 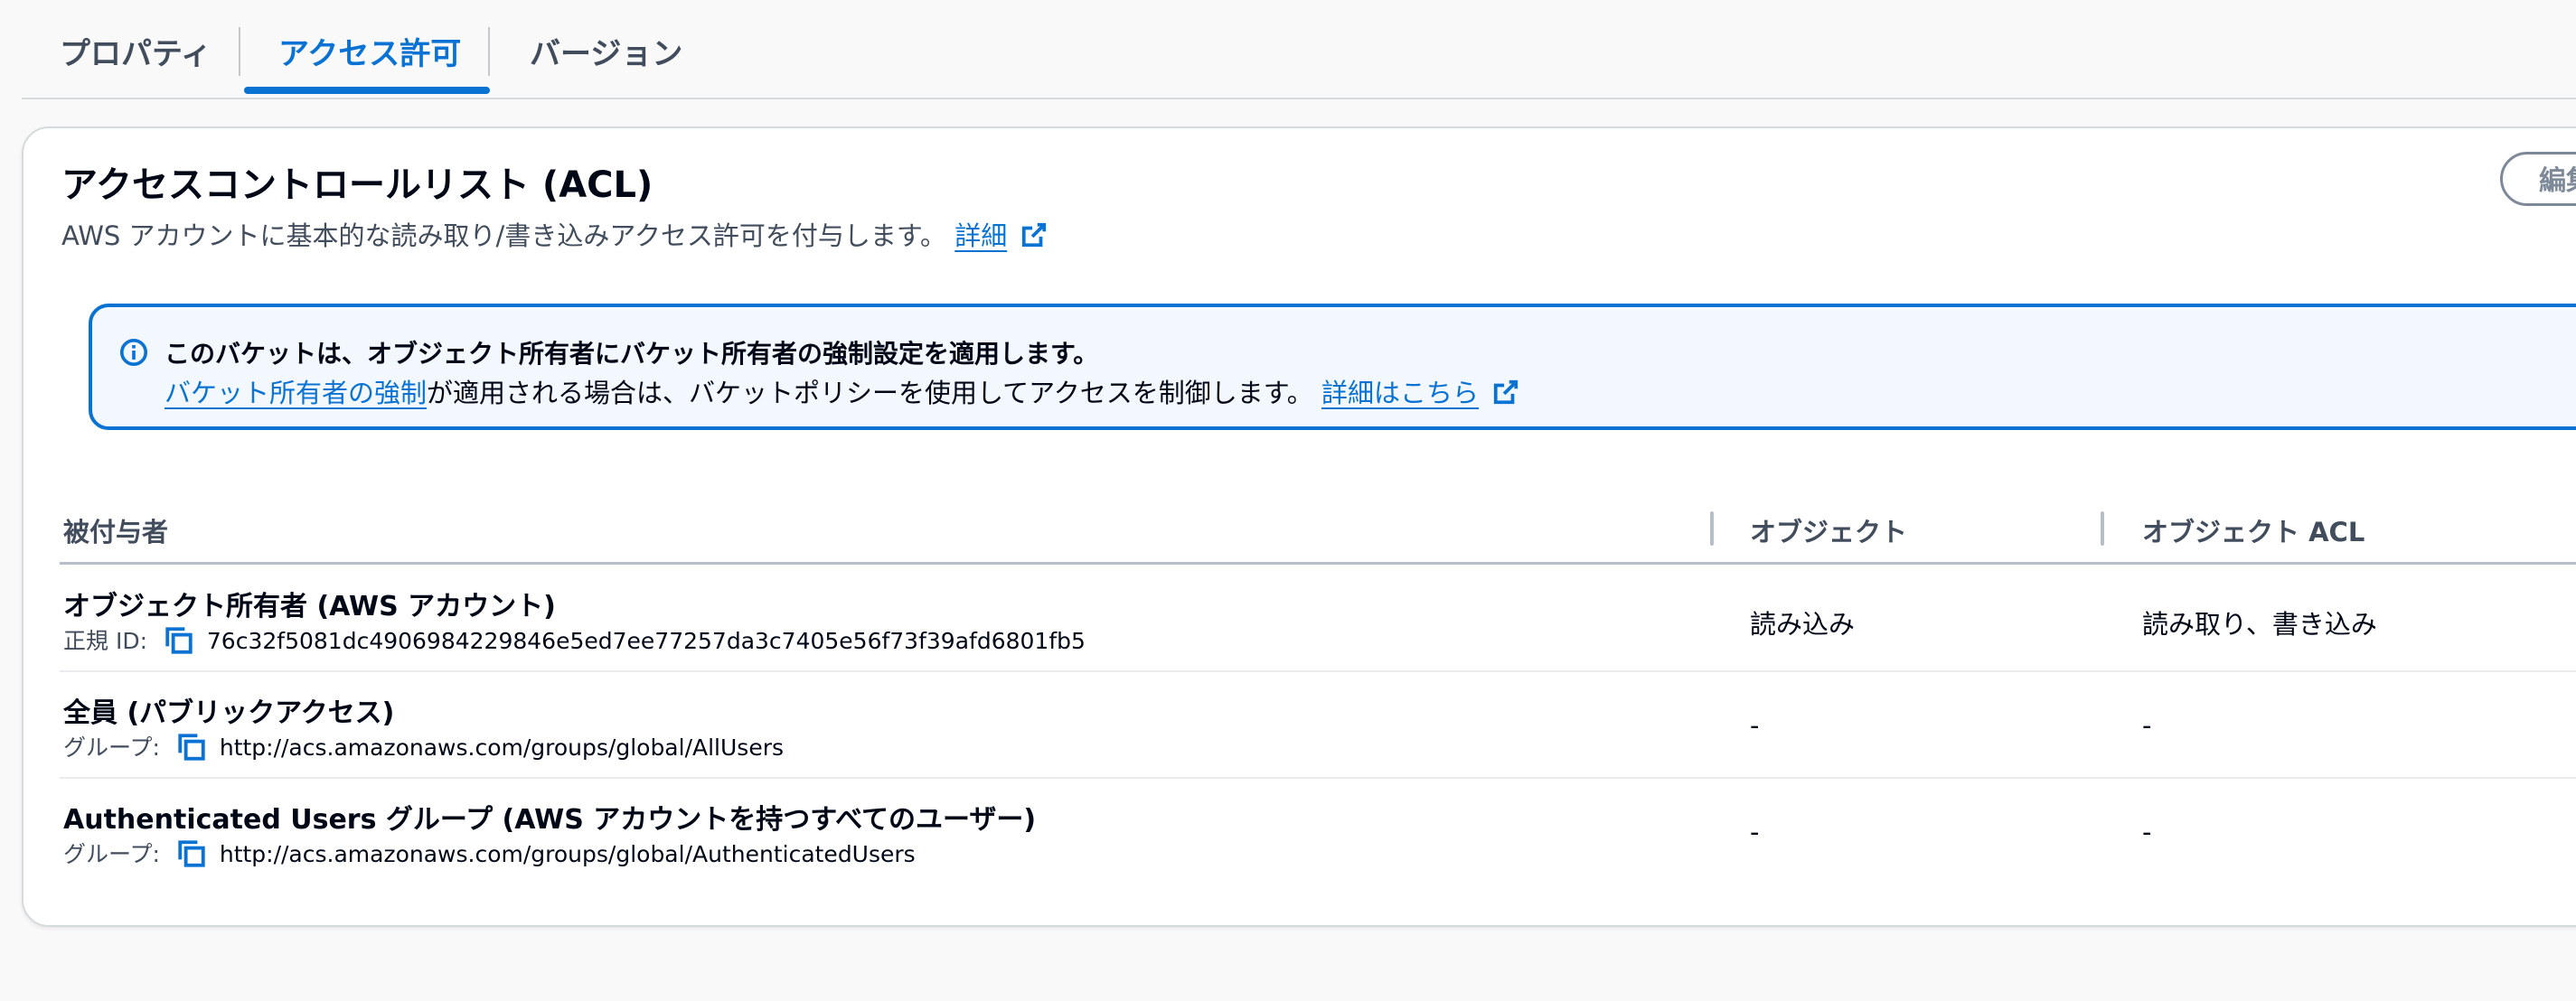 I want to click on tab-permissions: アクセス許可, so click(x=370, y=54).